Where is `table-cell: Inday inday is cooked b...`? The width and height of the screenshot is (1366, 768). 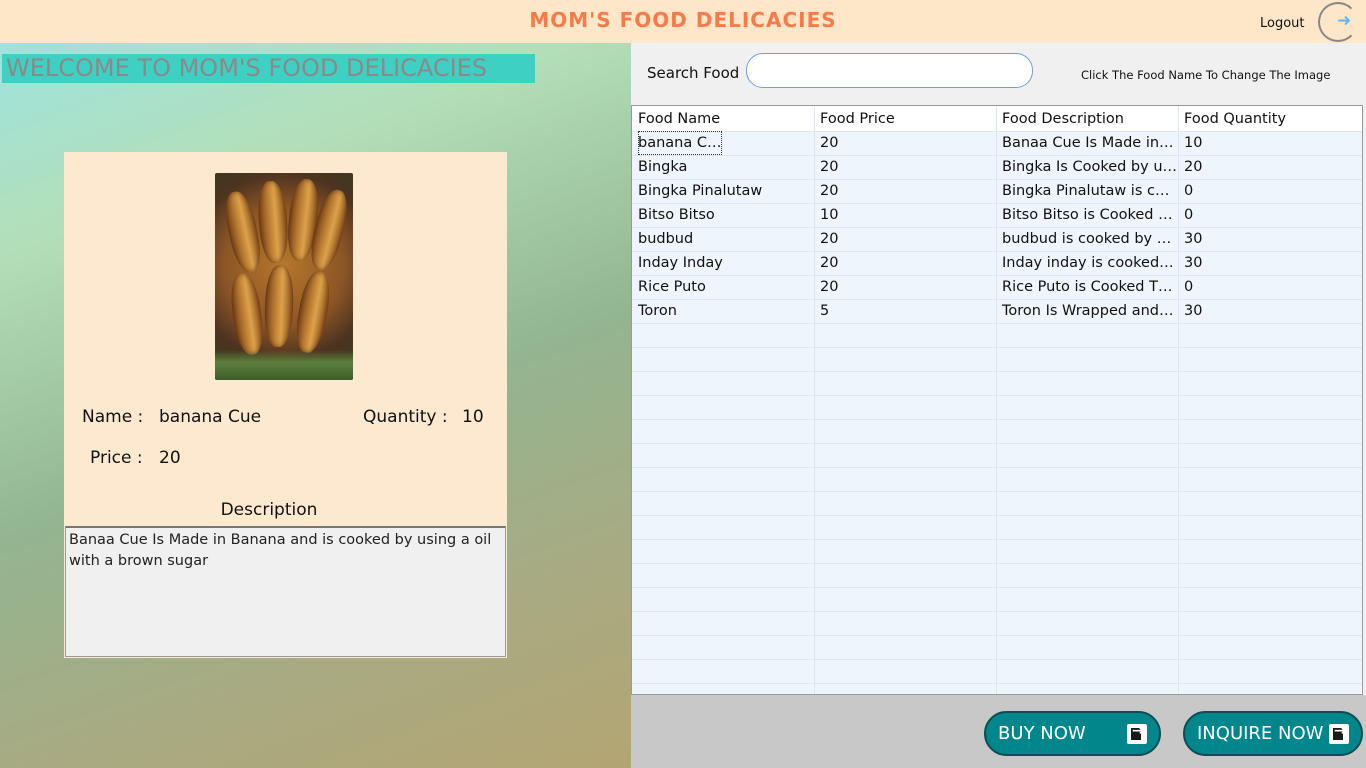
table-cell: Inday inday is cooked b... is located at coordinates (1090, 263).